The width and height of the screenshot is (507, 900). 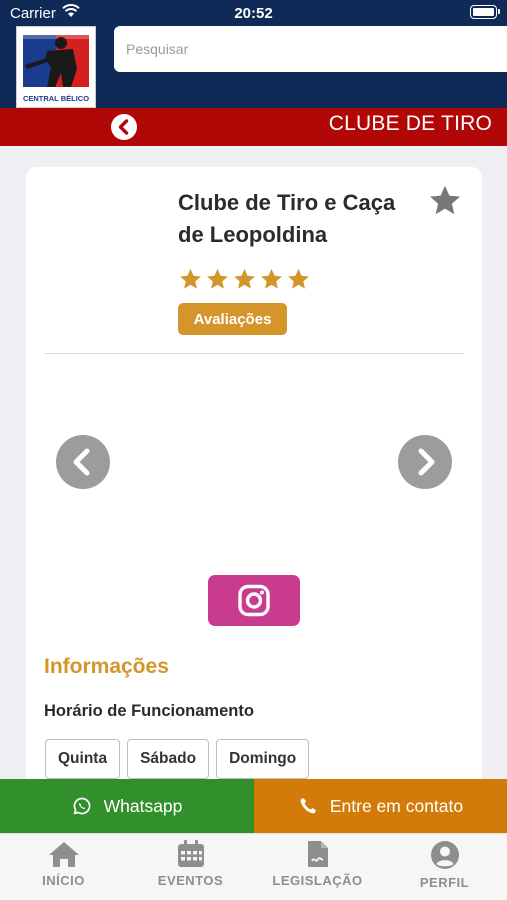 What do you see at coordinates (63, 880) in the screenshot?
I see `tab-label: INÍCIO` at bounding box center [63, 880].